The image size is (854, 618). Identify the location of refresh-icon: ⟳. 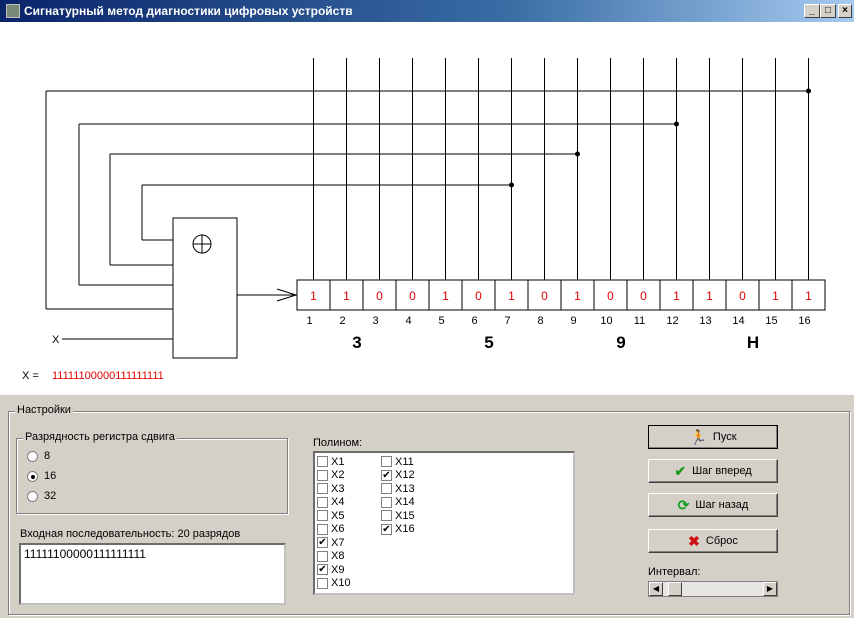
(683, 504).